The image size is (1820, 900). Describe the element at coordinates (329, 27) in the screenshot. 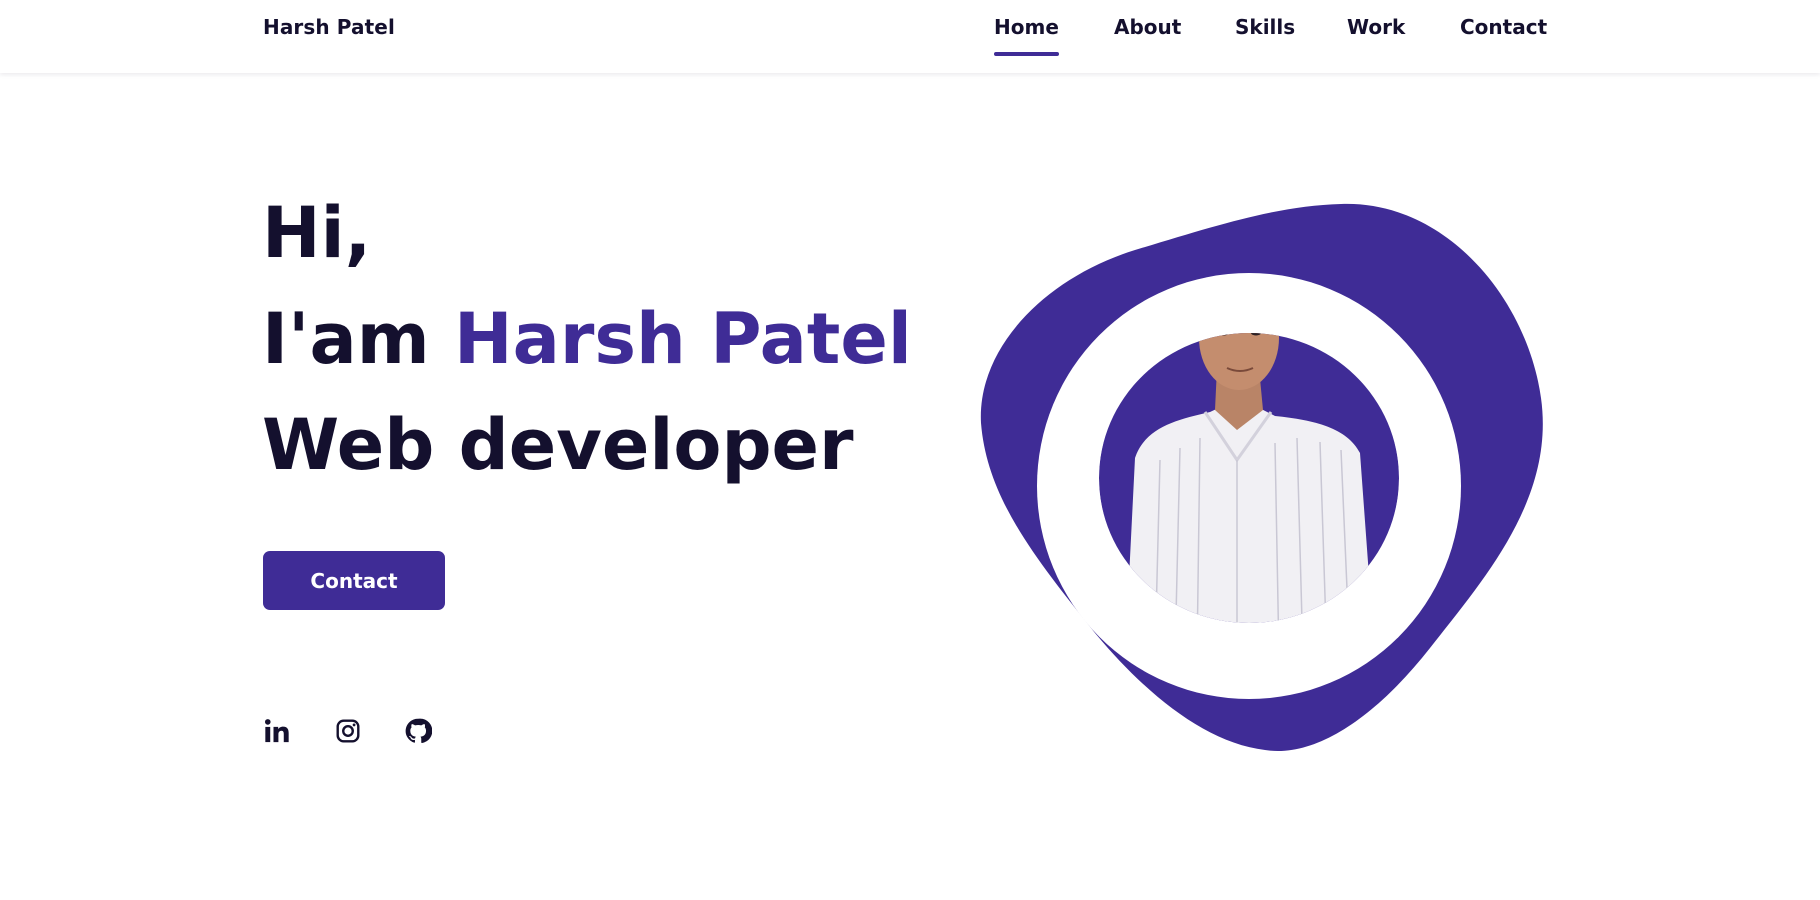

I see `site-logo: Harsh Patel` at that location.